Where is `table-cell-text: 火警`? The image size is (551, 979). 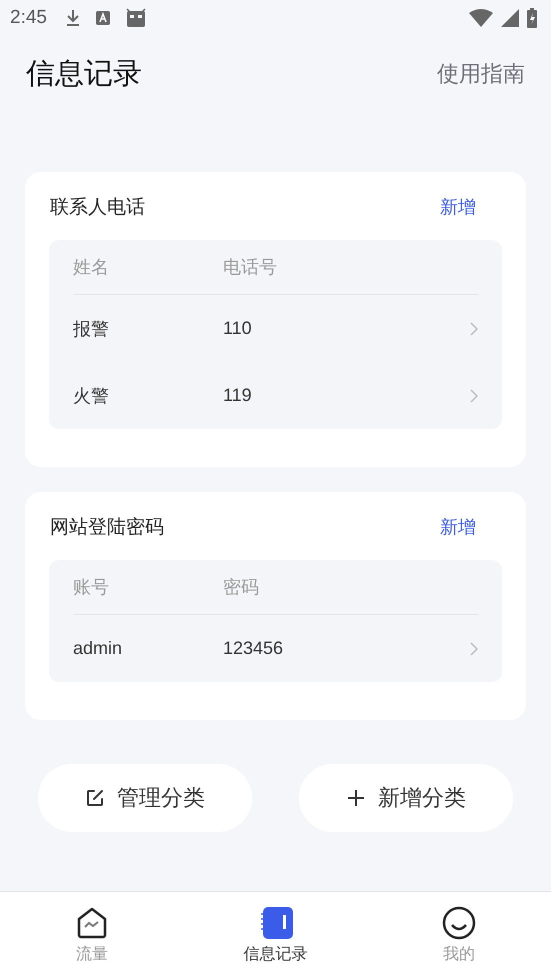
table-cell-text: 火警 is located at coordinates (91, 396).